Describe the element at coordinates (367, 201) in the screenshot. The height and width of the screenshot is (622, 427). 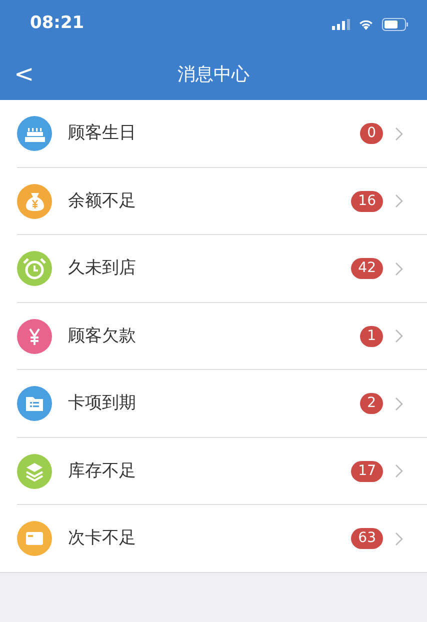
I see `count-badge: 16` at that location.